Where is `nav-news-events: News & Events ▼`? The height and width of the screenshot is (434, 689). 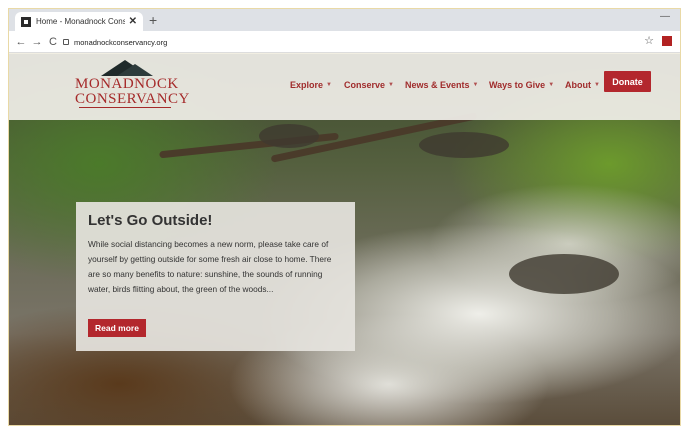 nav-news-events: News & Events ▼ is located at coordinates (441, 85).